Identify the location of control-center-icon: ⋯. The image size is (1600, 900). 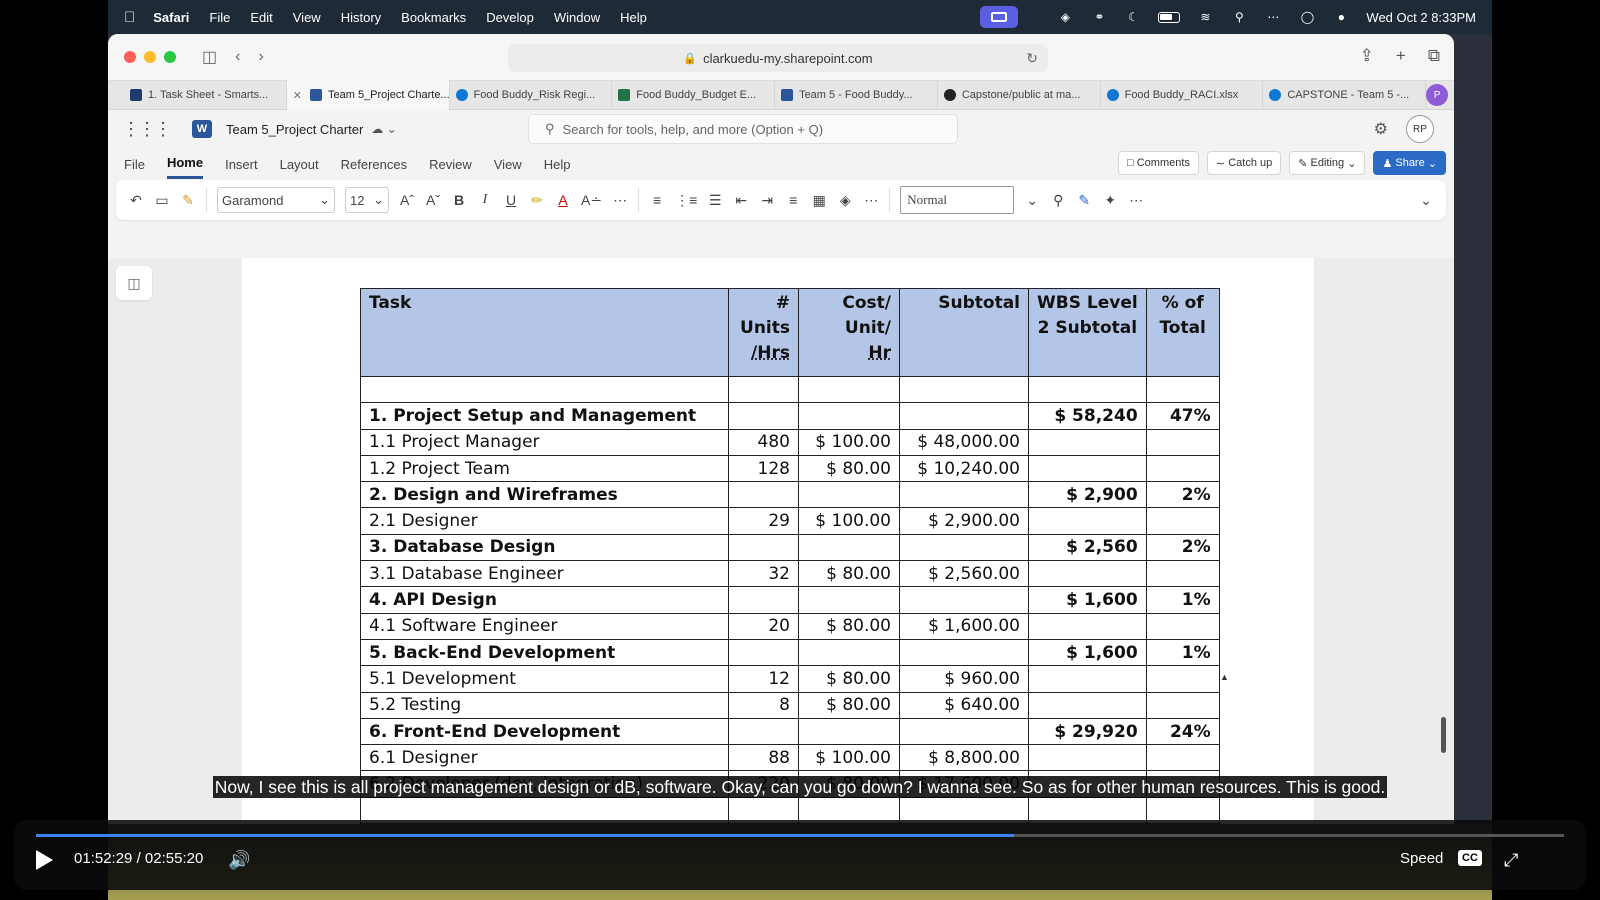
(1273, 17).